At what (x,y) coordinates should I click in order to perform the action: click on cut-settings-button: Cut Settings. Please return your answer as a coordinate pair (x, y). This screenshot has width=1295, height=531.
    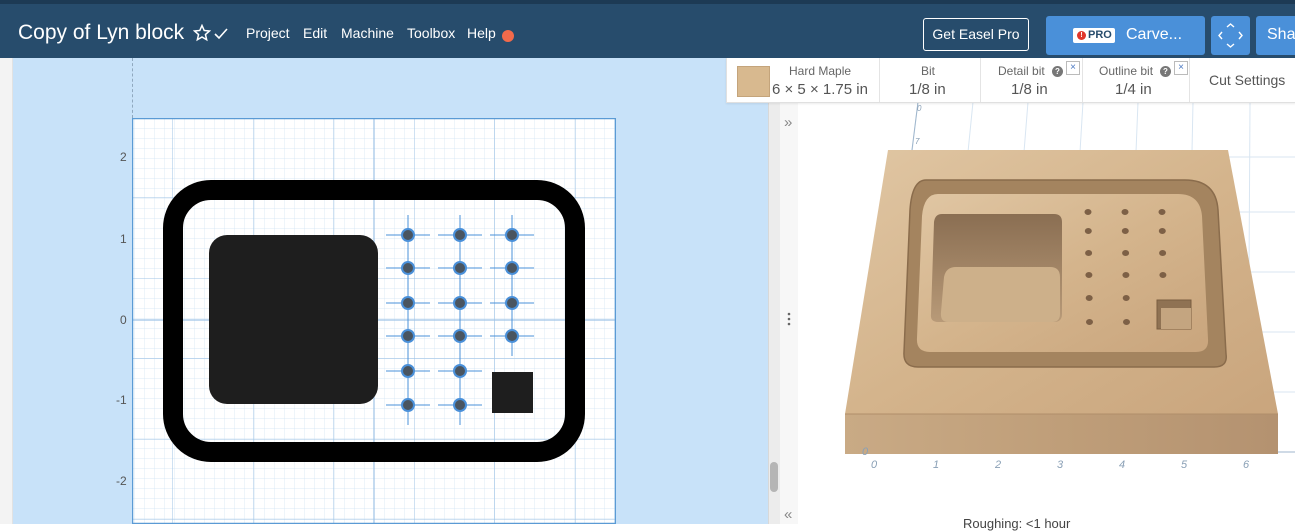
    Looking at the image, I should click on (1247, 80).